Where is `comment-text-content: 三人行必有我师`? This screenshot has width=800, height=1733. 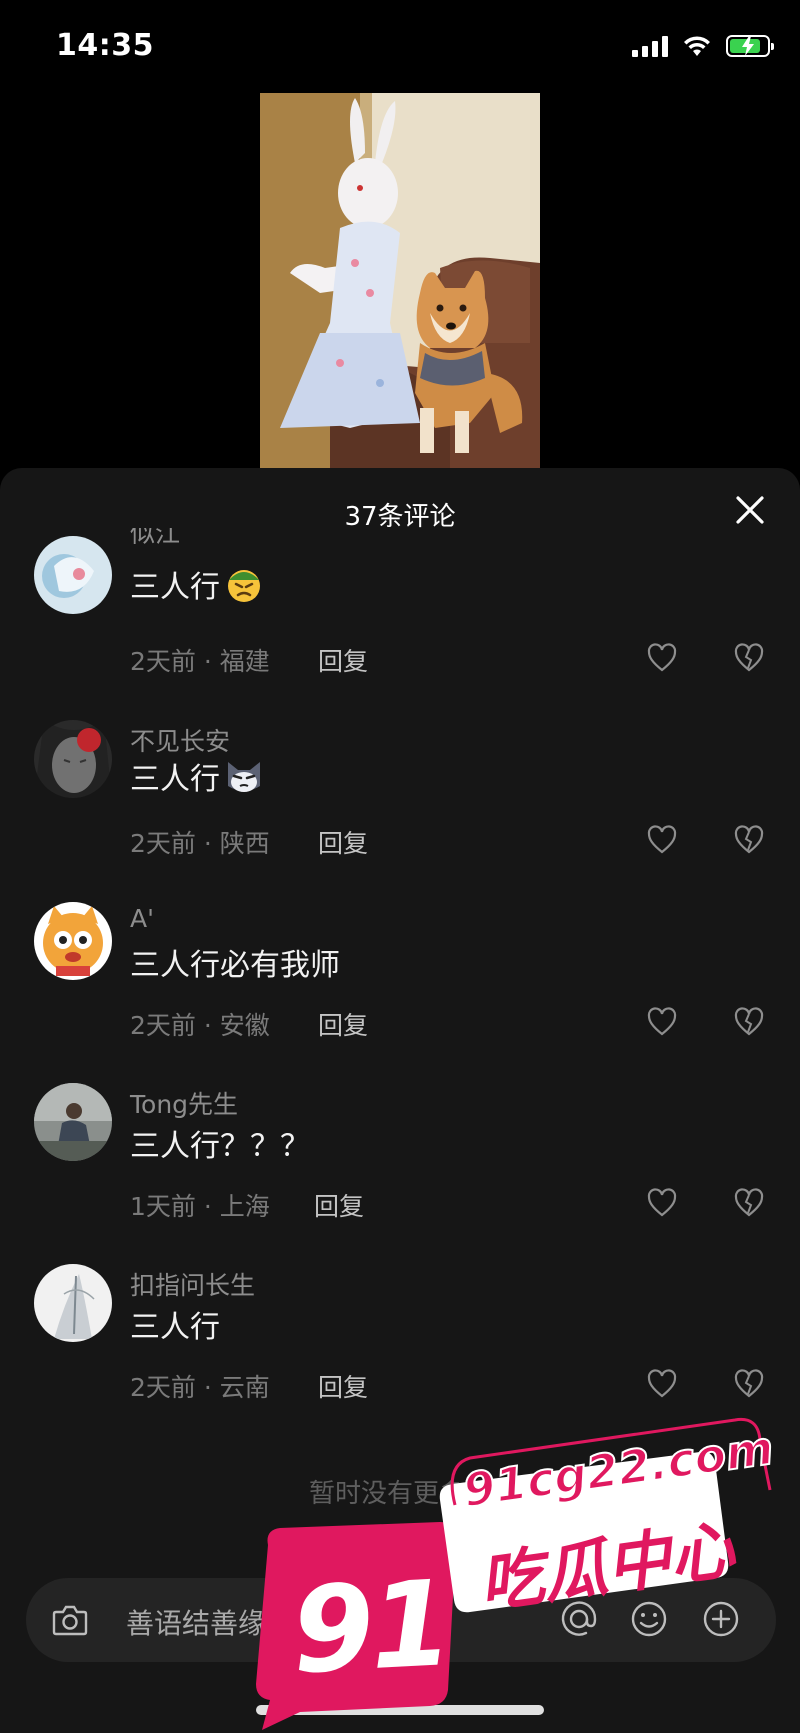 comment-text-content: 三人行必有我师 is located at coordinates (235, 965).